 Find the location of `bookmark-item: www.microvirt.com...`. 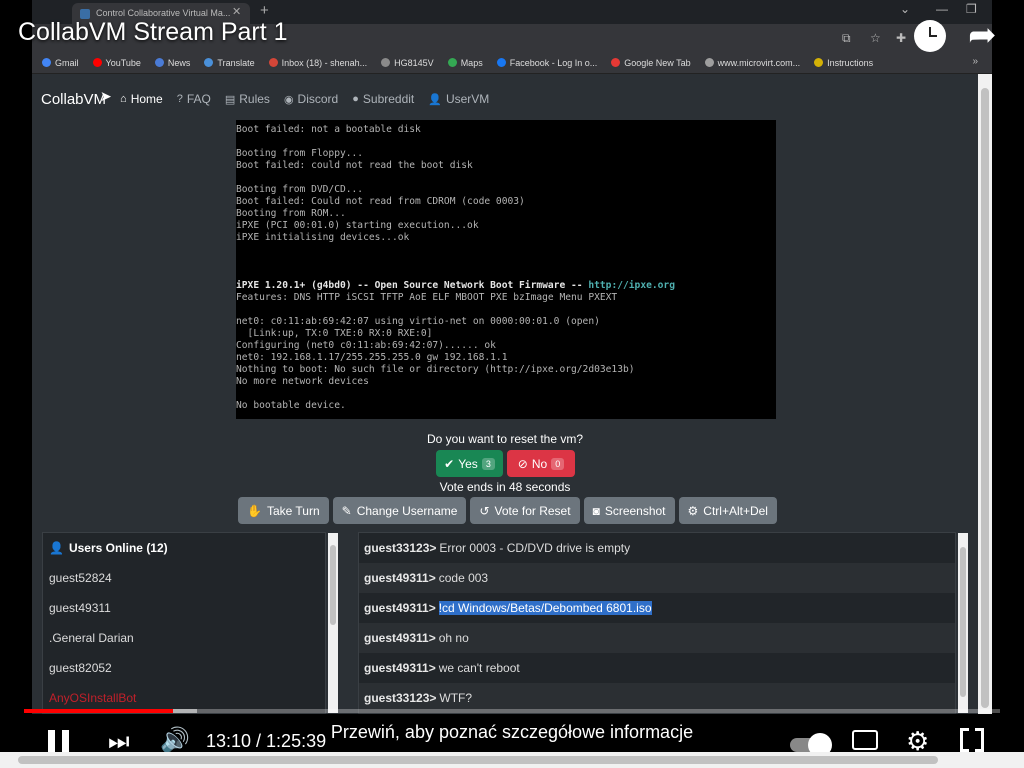

bookmark-item: www.microvirt.com... is located at coordinates (752, 63).